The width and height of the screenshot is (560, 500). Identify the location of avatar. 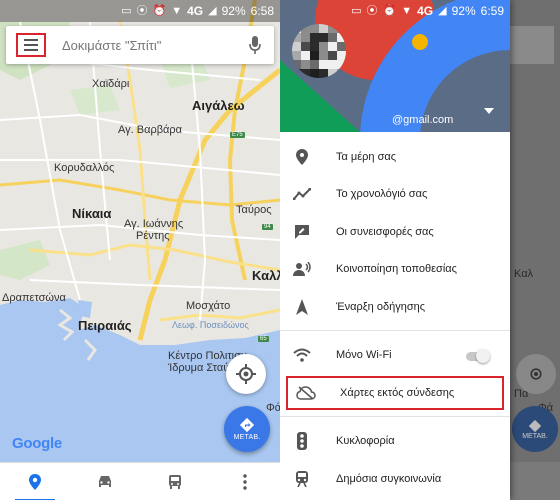
(319, 51).